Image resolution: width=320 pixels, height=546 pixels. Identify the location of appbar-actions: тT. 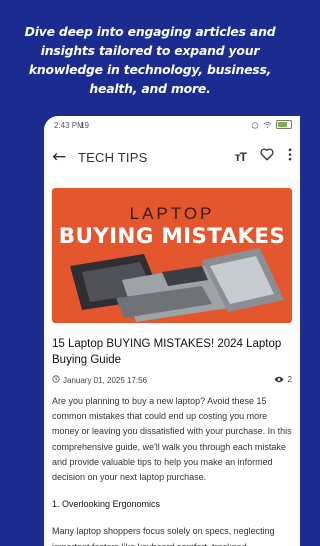
(263, 156).